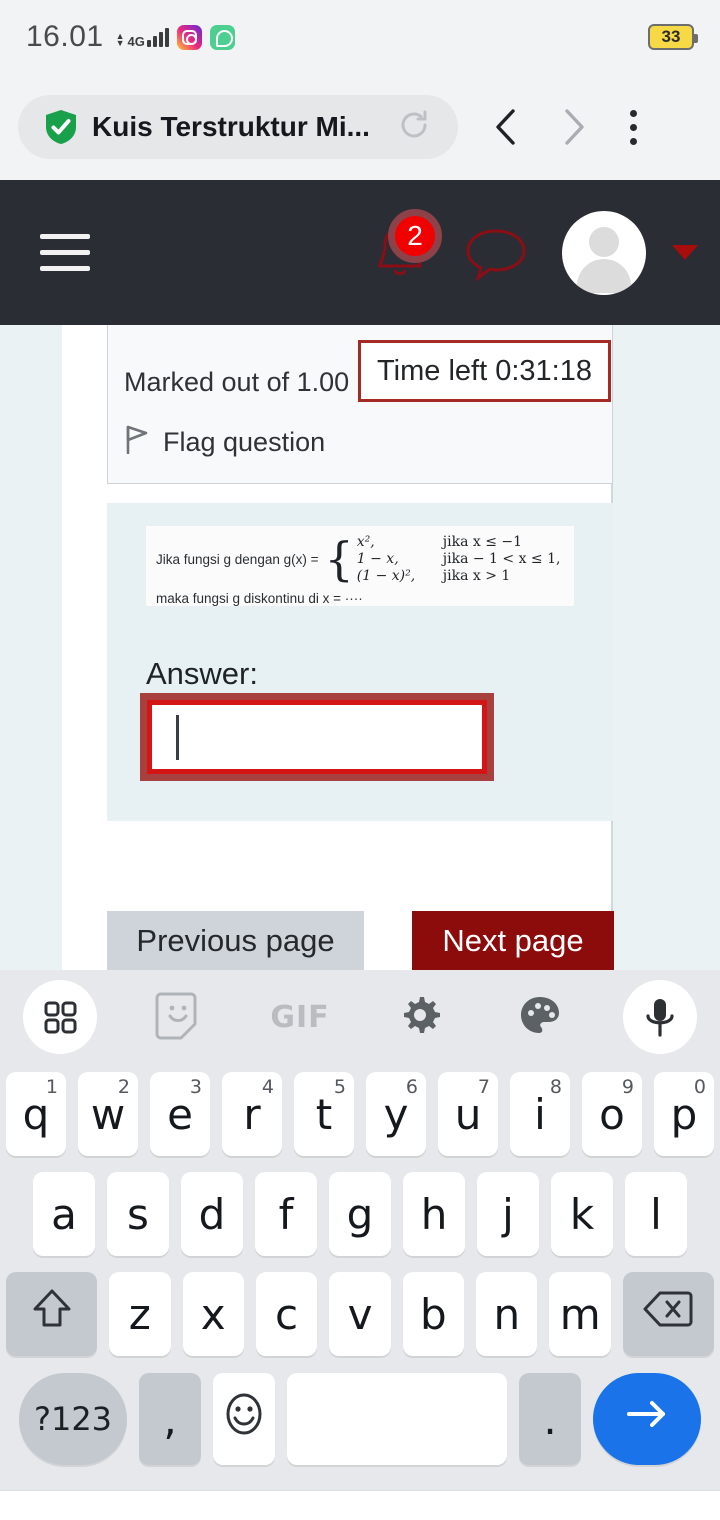  I want to click on comma-key: ,, so click(170, 1419).